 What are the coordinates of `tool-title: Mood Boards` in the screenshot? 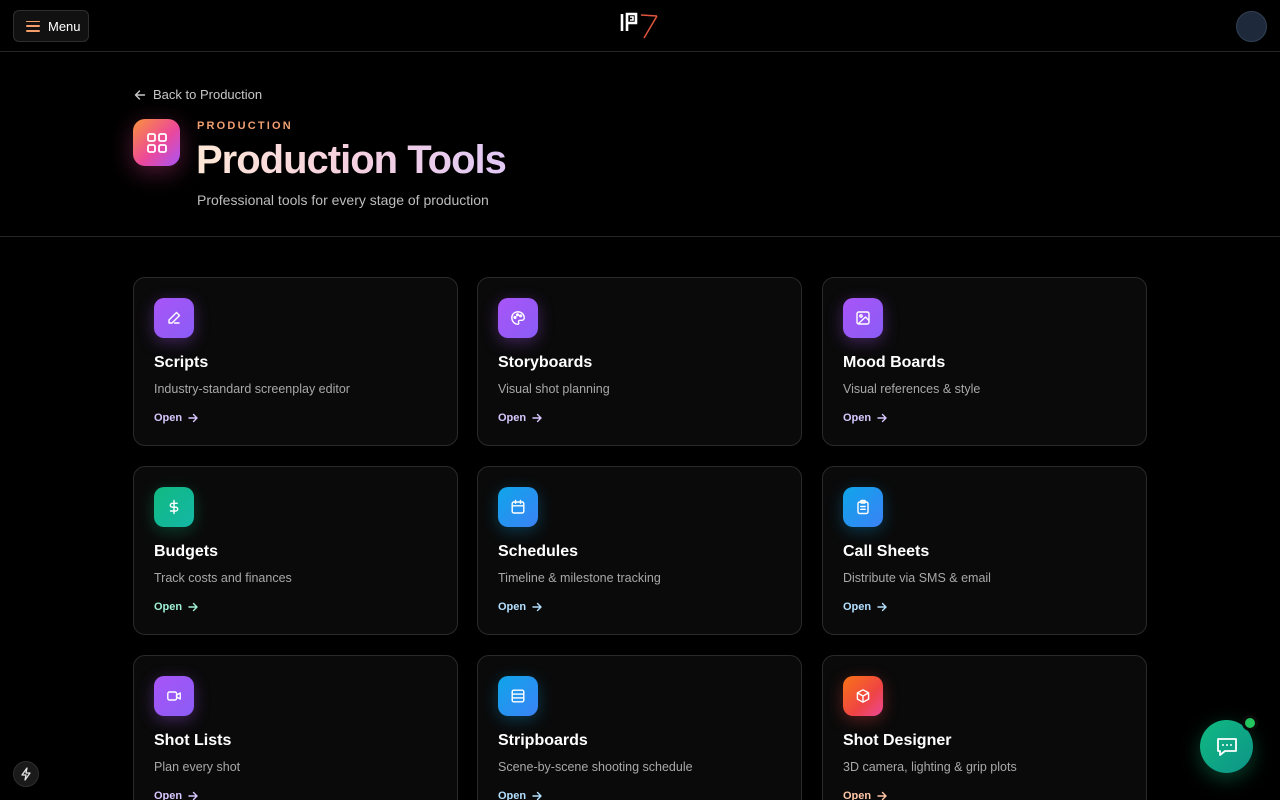 It's located at (894, 362).